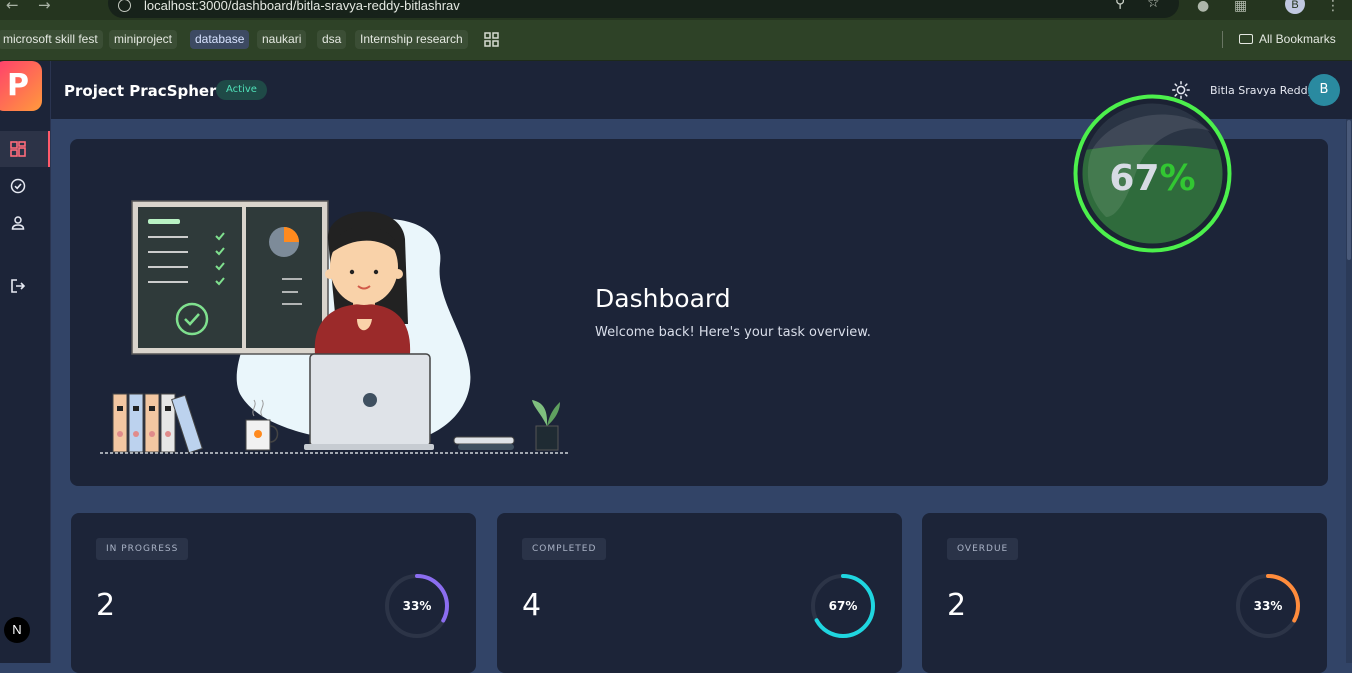 The height and width of the screenshot is (673, 1352). What do you see at coordinates (1333, 7) in the screenshot?
I see `kebab-menu-icon: ⋮` at bounding box center [1333, 7].